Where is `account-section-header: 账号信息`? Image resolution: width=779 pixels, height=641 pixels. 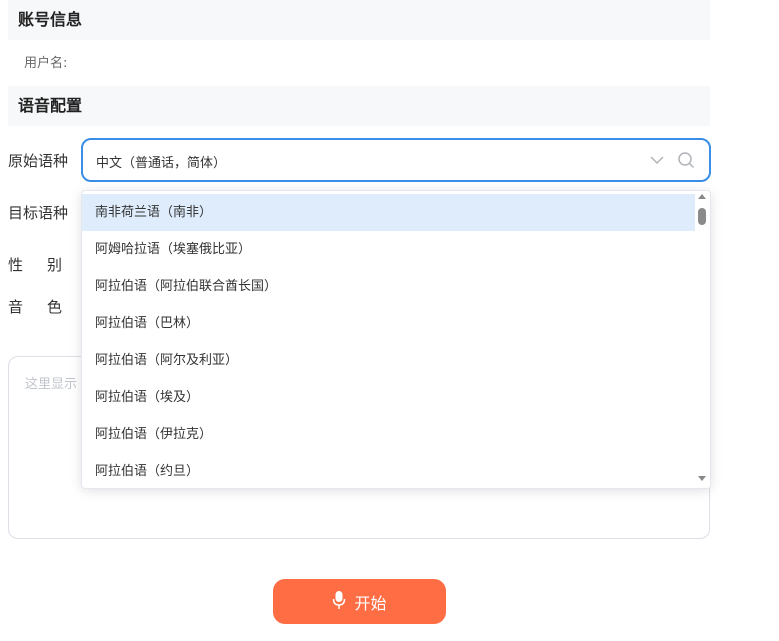 account-section-header: 账号信息 is located at coordinates (359, 20).